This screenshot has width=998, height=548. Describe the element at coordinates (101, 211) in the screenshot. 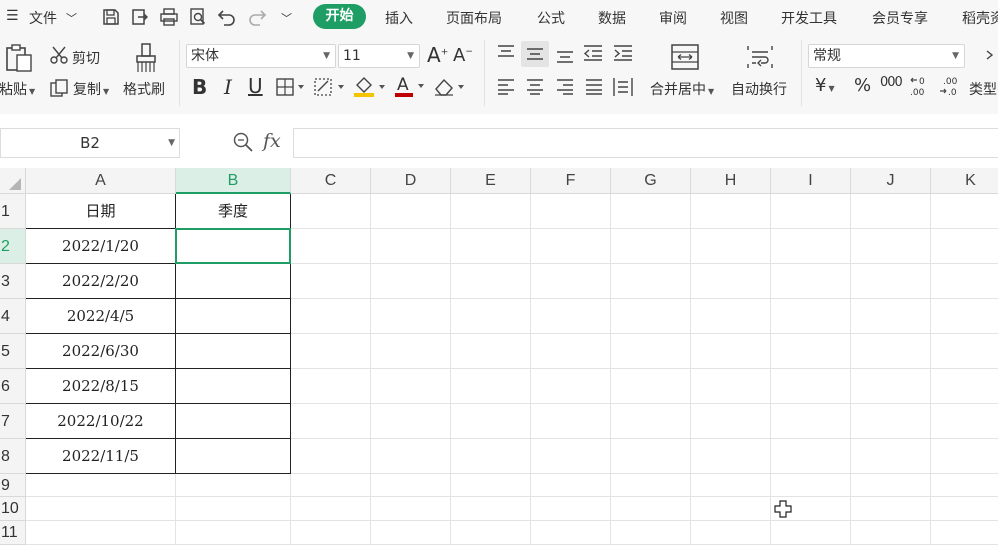

I see `cell-a1: 日期` at that location.